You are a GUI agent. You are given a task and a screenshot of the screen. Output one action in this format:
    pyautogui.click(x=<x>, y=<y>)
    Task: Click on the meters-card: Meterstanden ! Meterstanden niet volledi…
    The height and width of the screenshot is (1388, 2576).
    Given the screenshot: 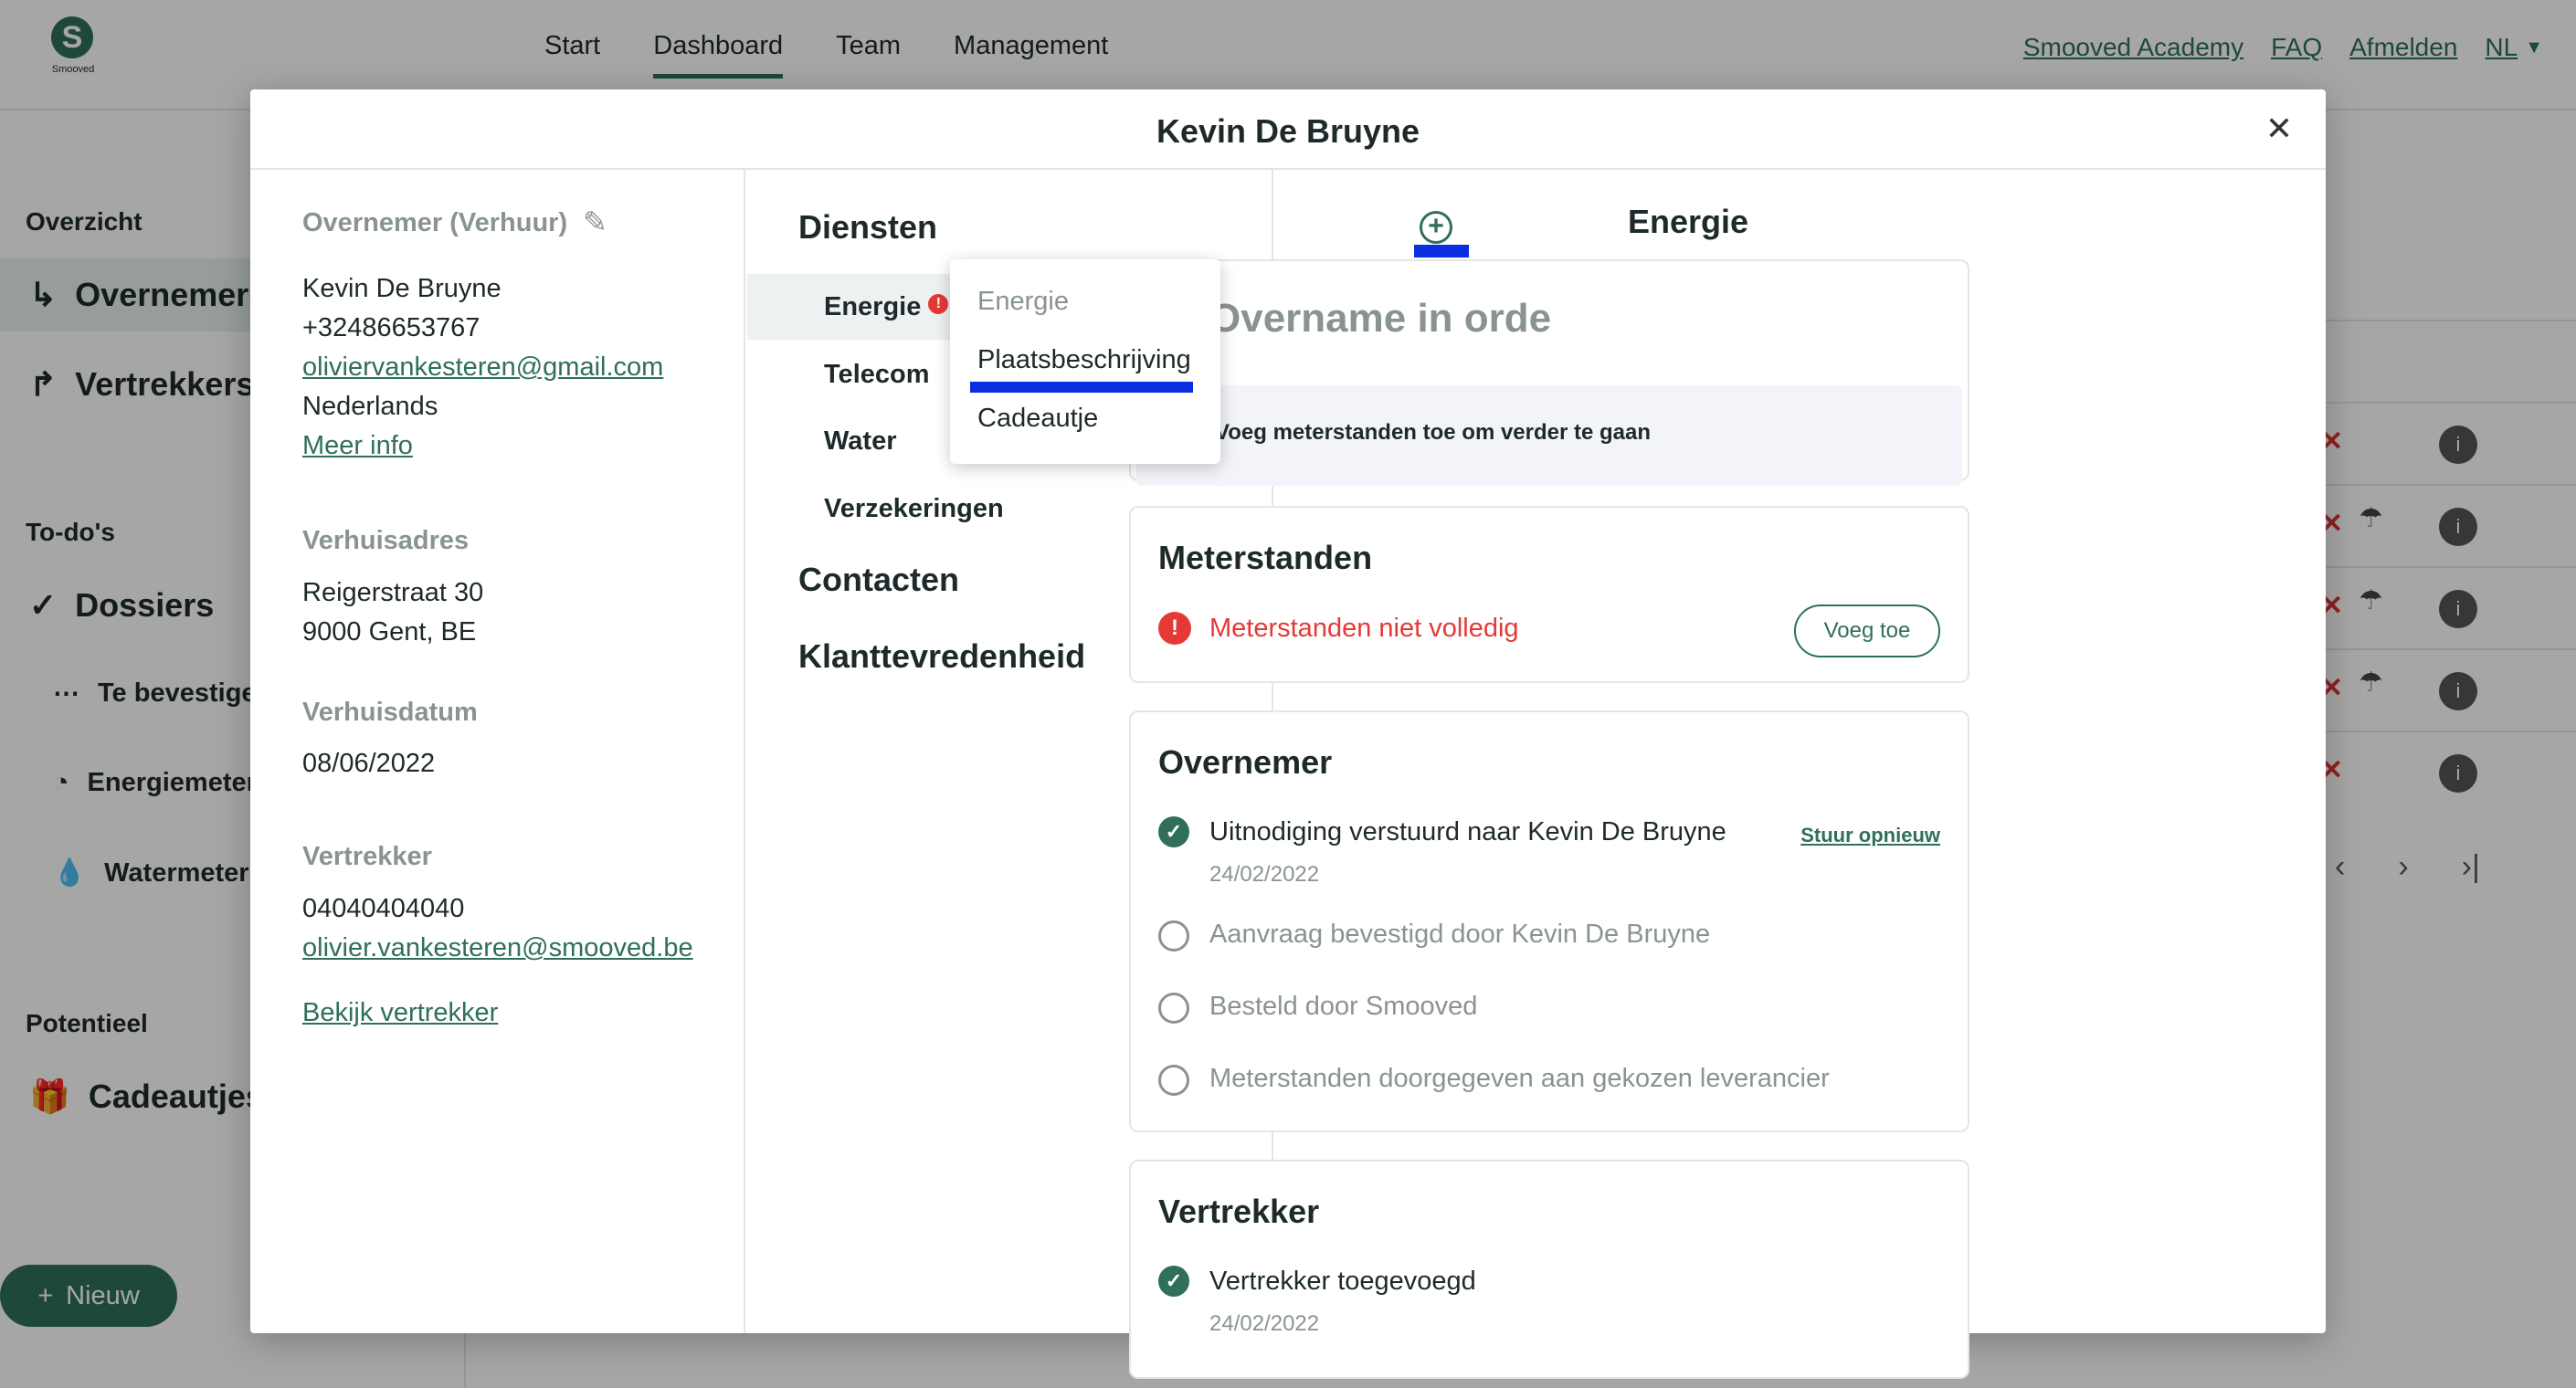 What is the action you would take?
    pyautogui.click(x=1549, y=594)
    